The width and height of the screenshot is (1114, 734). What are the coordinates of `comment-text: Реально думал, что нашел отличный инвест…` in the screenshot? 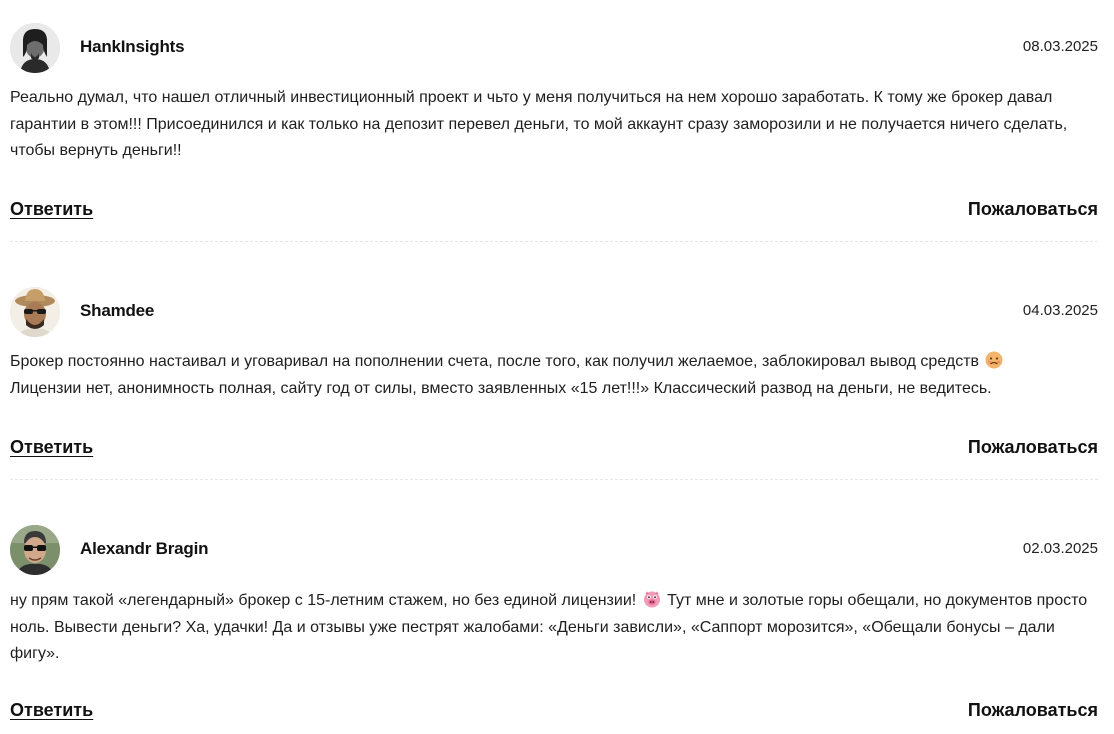 It's located at (555, 125).